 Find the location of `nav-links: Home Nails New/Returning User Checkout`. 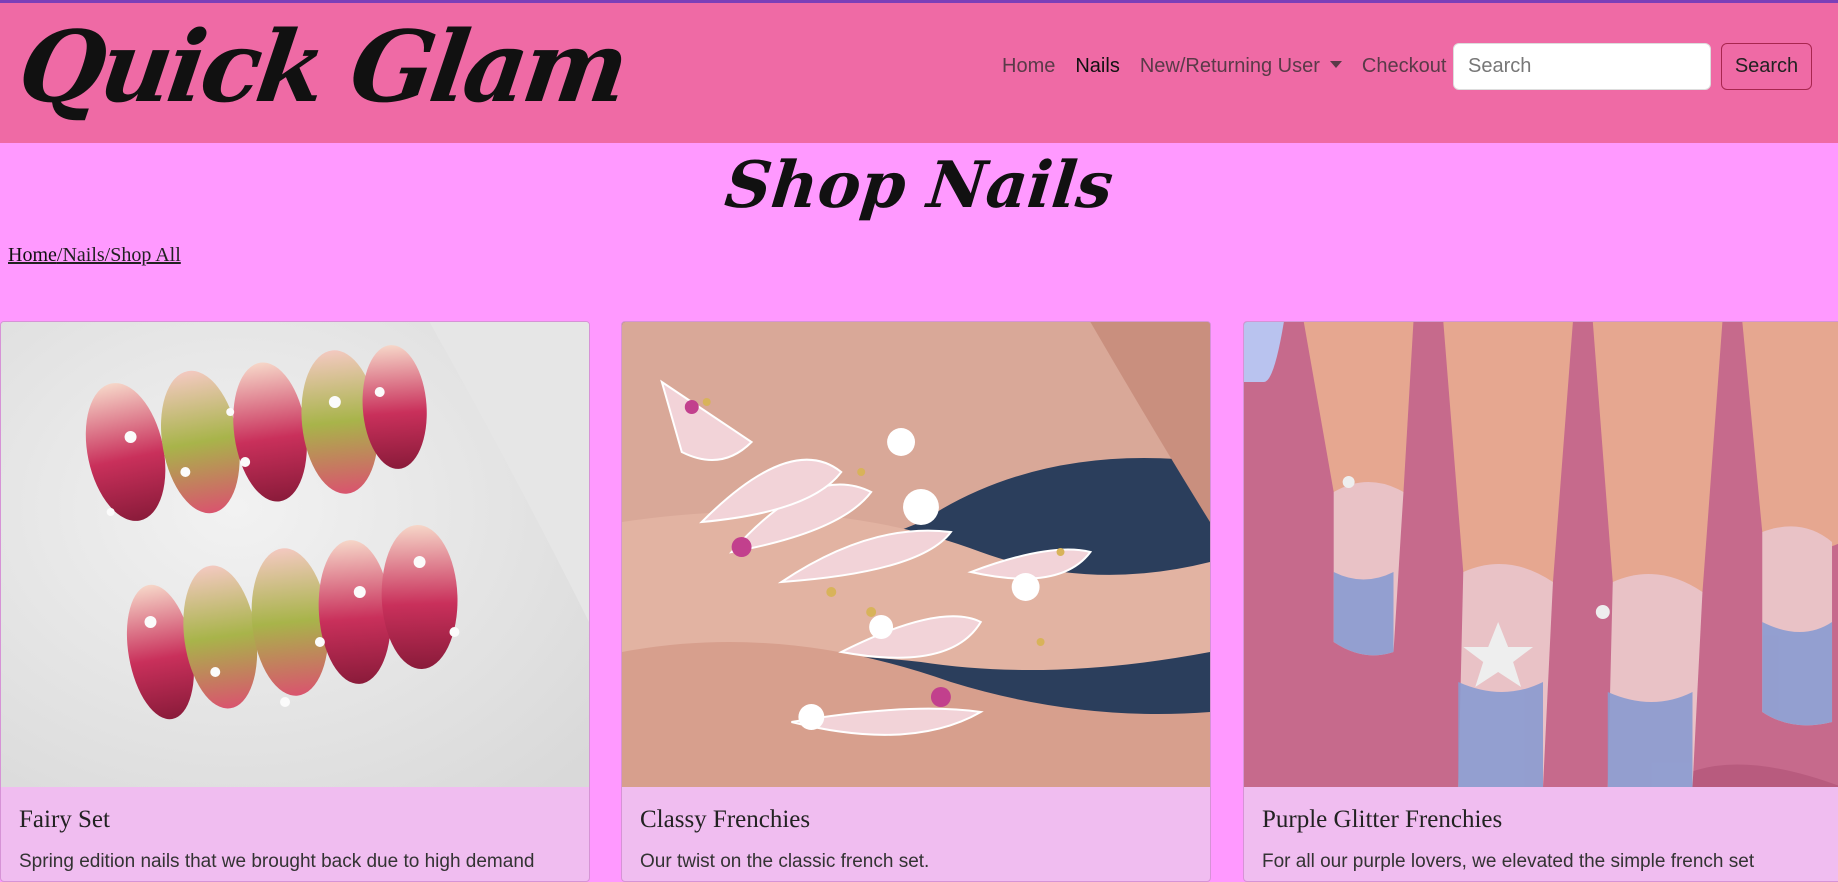

nav-links: Home Nails New/Returning User Checkout is located at coordinates (1234, 66).